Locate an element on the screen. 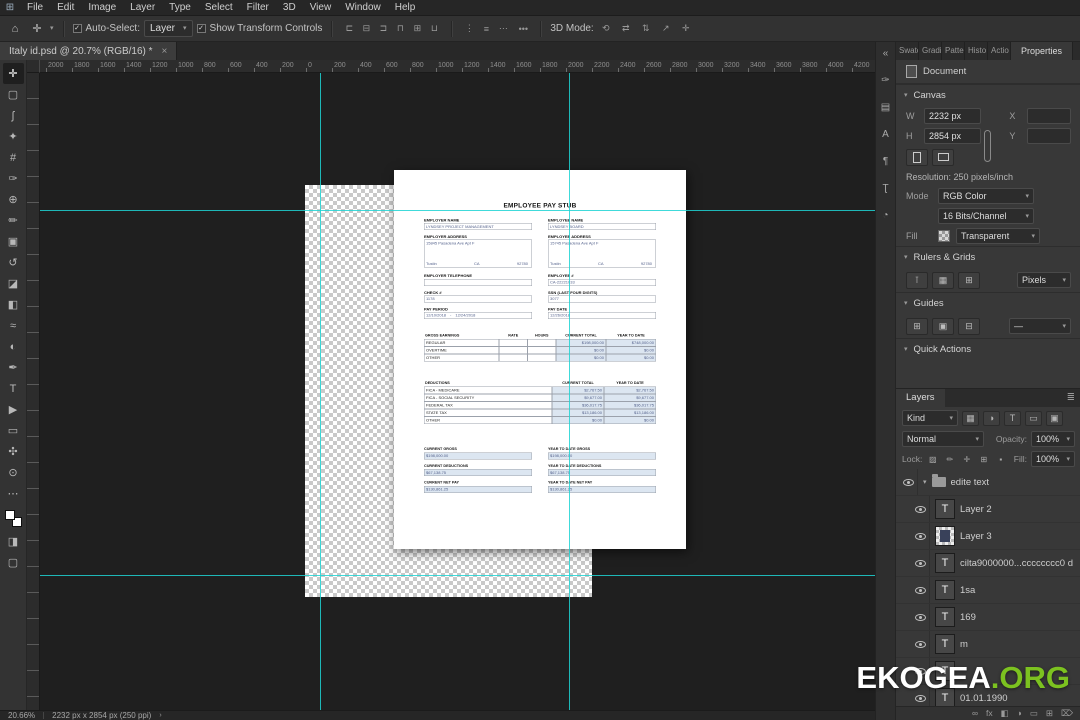 The width and height of the screenshot is (1080, 720). opacity-dropdown: 100% ▾ is located at coordinates (1053, 439).